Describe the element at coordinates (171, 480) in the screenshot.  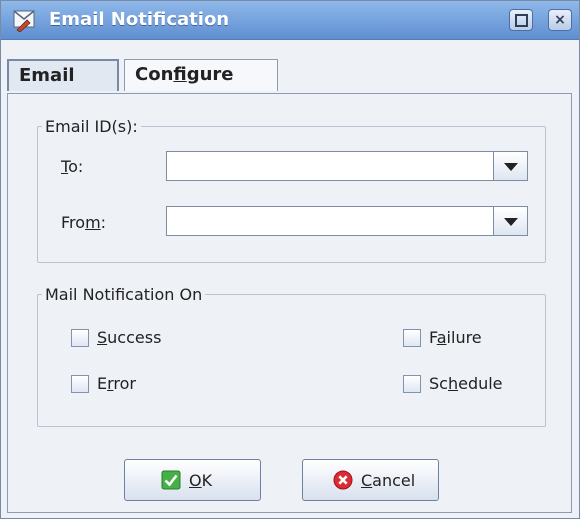
I see `checkmark-icon` at that location.